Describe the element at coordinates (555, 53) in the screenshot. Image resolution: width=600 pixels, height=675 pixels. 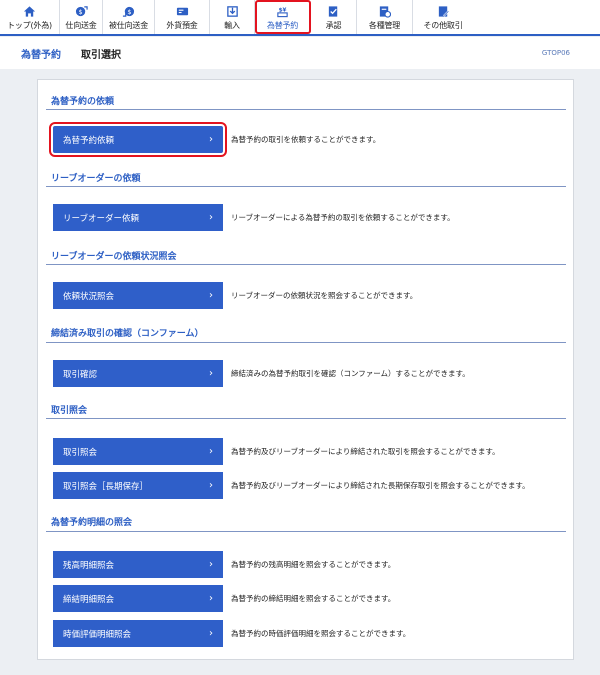
I see `screen-id: GTOP06` at that location.